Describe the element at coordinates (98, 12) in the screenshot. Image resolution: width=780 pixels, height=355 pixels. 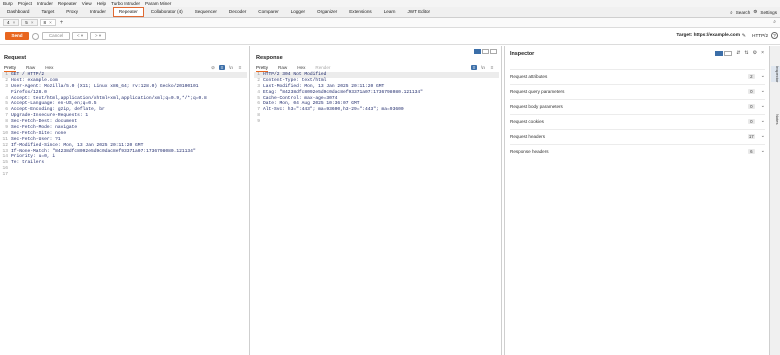
I see `tab-intruder: Intruder` at that location.